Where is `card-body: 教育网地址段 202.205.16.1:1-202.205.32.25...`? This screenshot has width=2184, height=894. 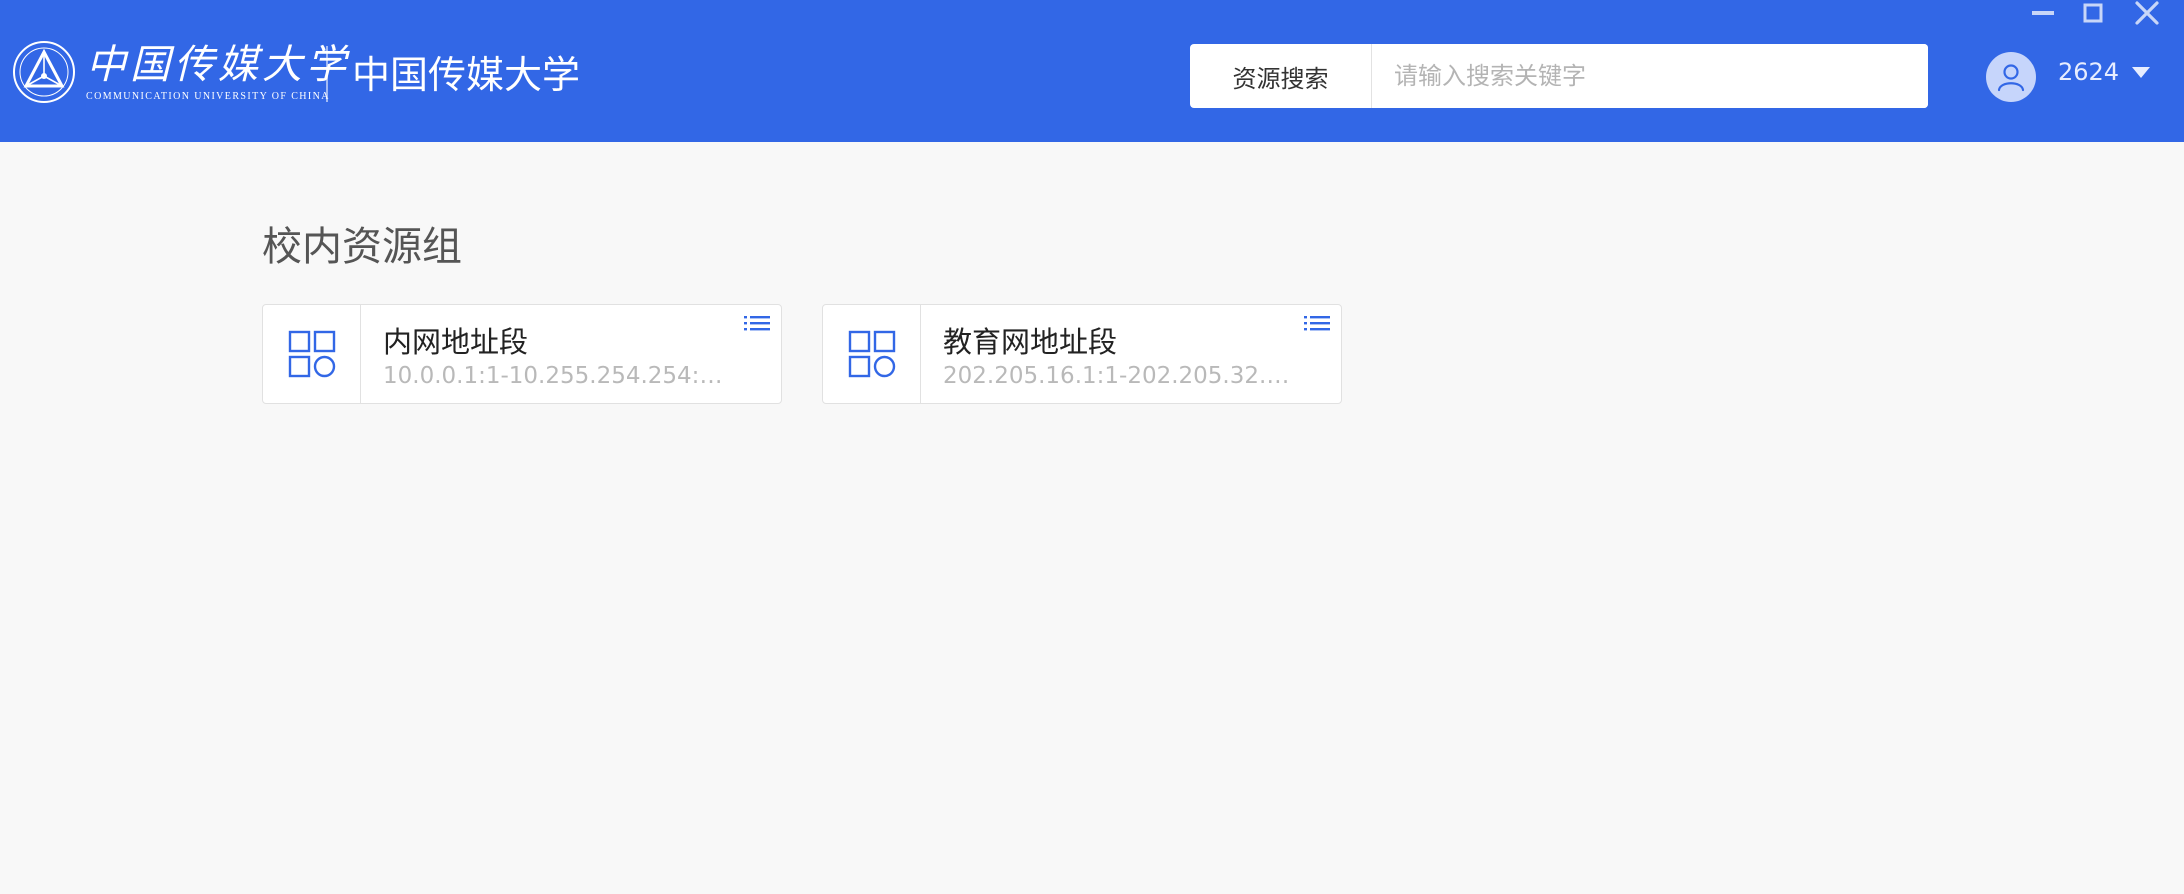 card-body: 教育网地址段 202.205.16.1:1-202.205.32.25... is located at coordinates (1131, 354).